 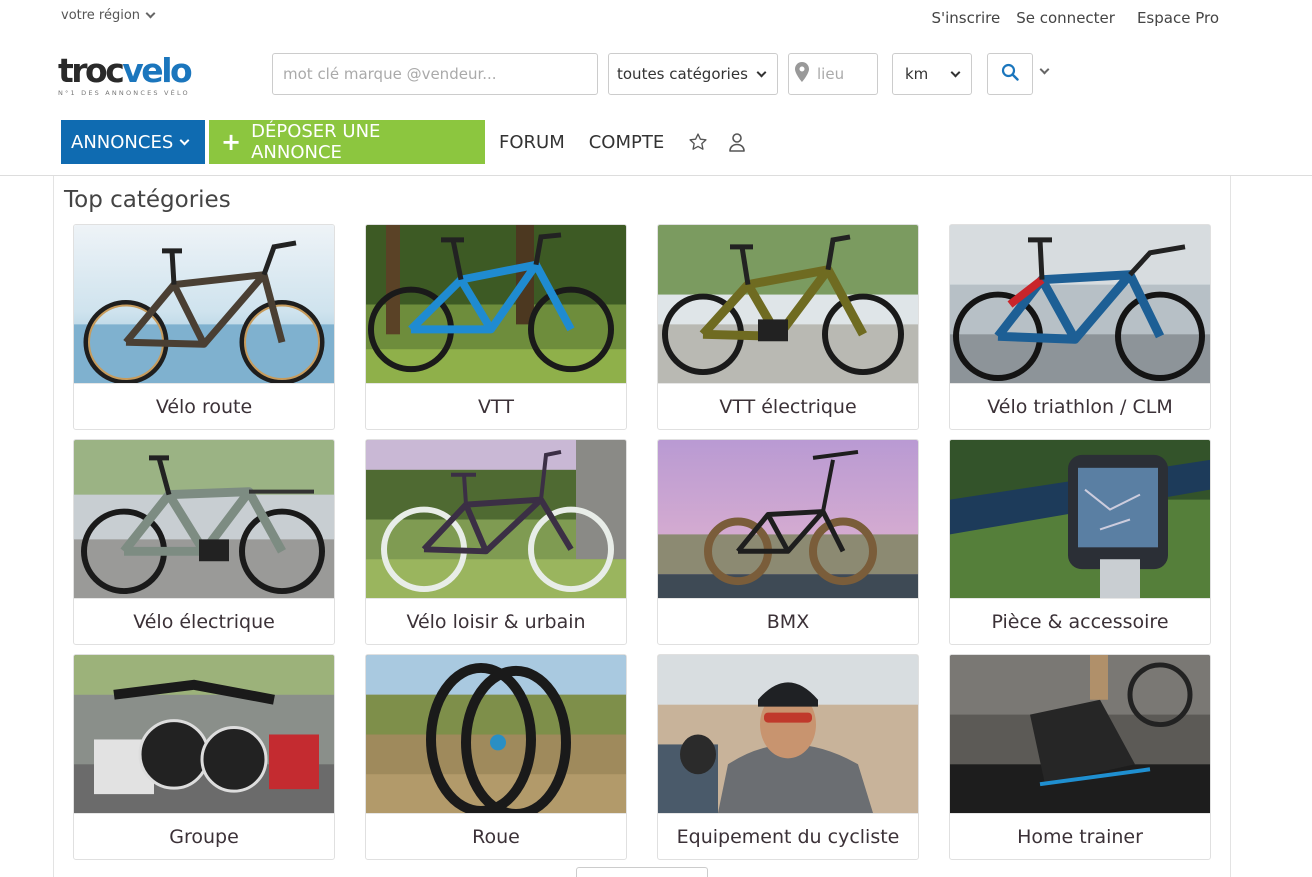 I want to click on more-categories-button, so click(x=642, y=872).